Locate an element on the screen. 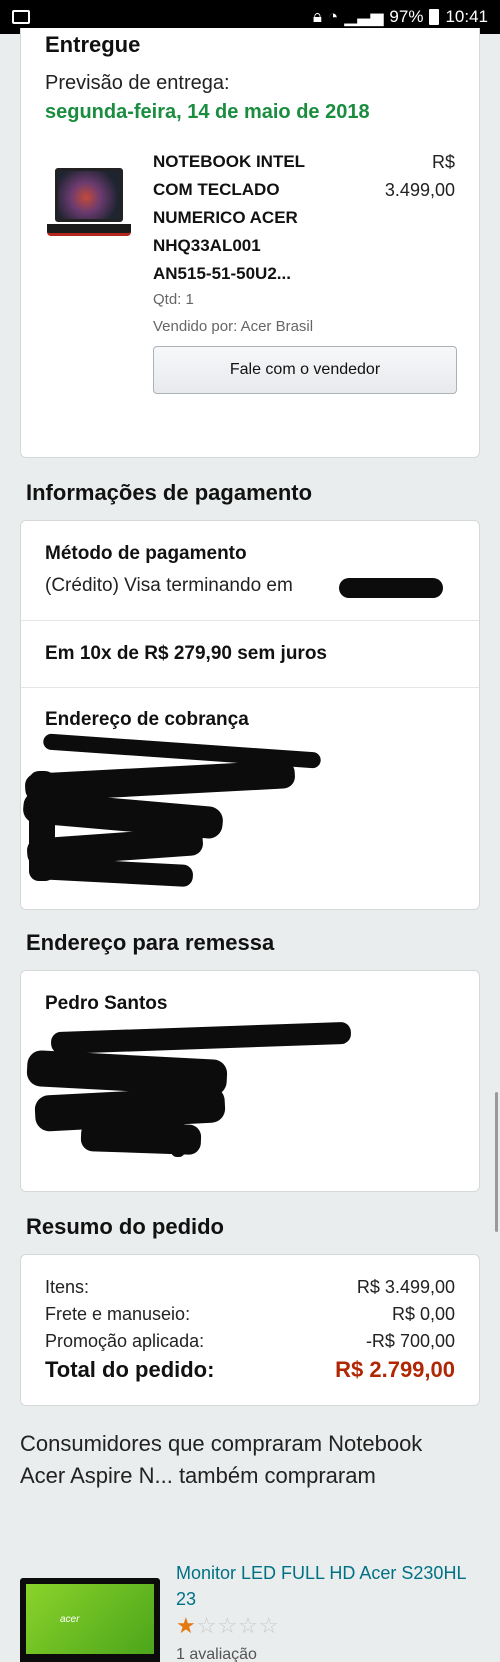 This screenshot has height=1662, width=500. recommended-product-title: Monitor LED FULL HD Acer S230HL 23 is located at coordinates (321, 1586).